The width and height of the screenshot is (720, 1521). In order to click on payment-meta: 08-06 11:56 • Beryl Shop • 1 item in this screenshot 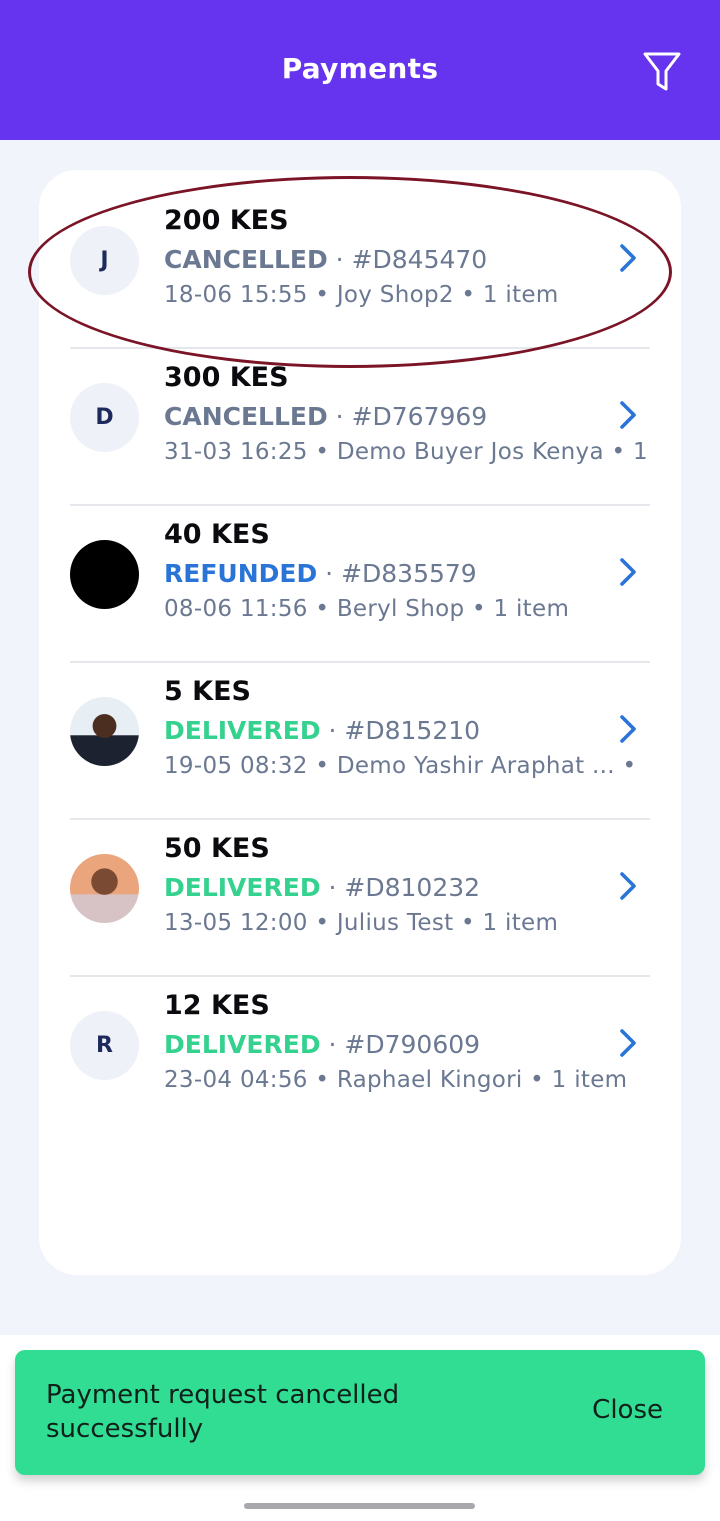, I will do `click(367, 609)`.